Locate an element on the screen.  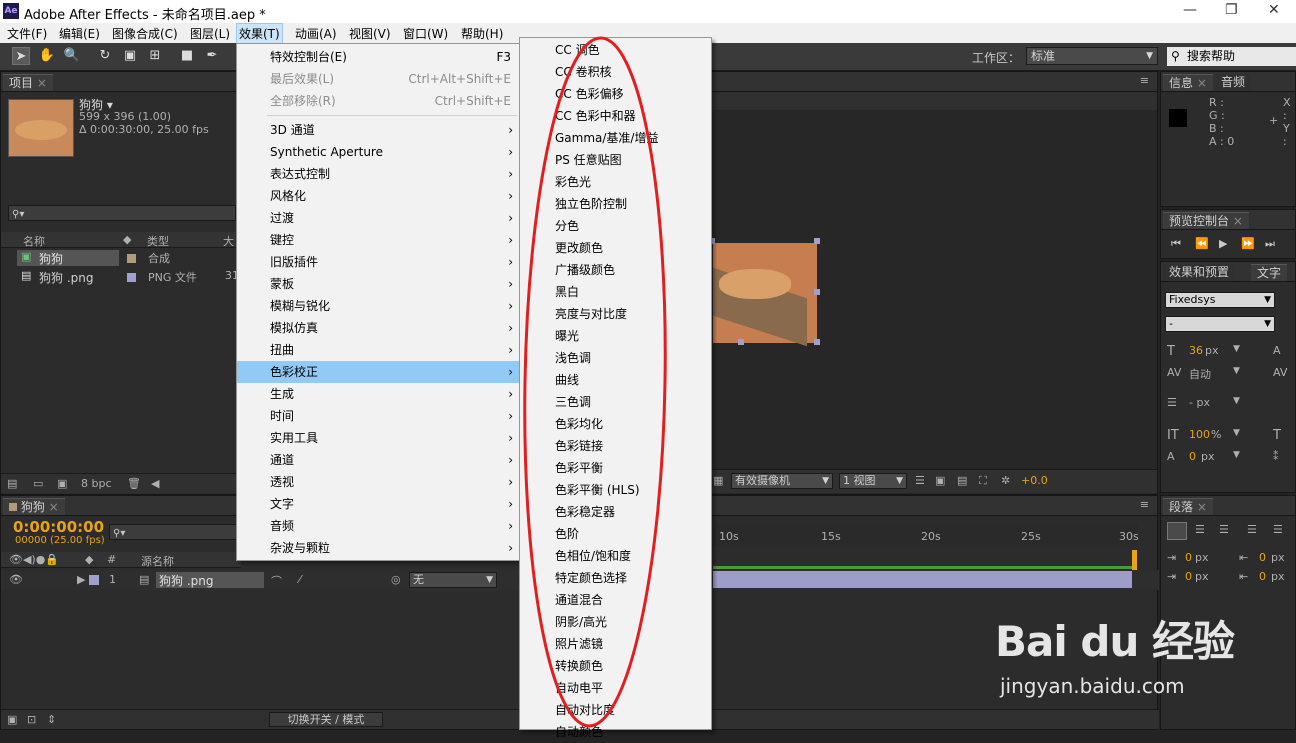
space-before-value: 0 is located at coordinates (1262, 557).